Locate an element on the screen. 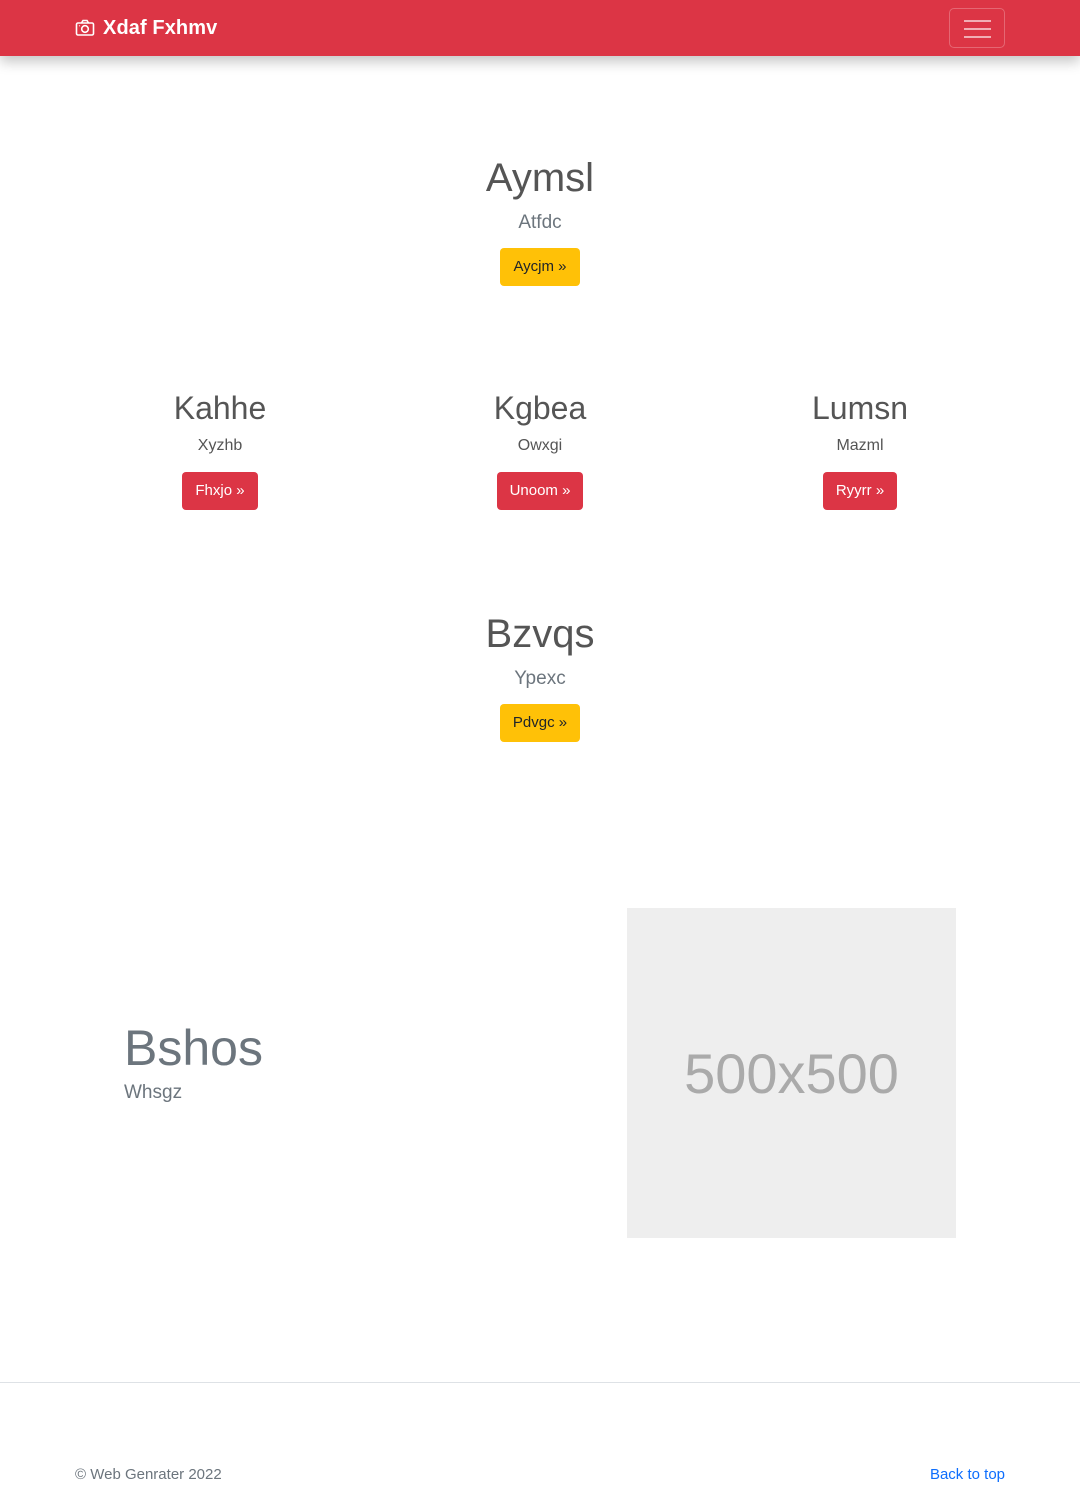 The height and width of the screenshot is (1487, 1080). column-1-text: Xyzhb is located at coordinates (220, 446).